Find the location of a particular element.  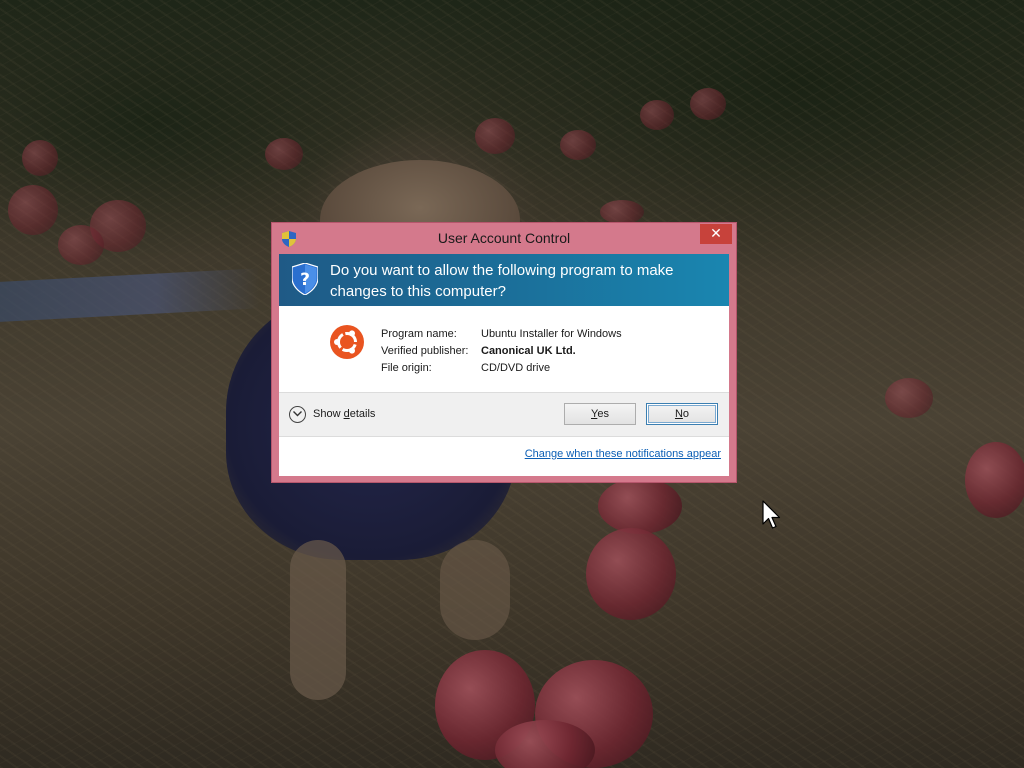

shield-question-icon: ? is located at coordinates (305, 279).